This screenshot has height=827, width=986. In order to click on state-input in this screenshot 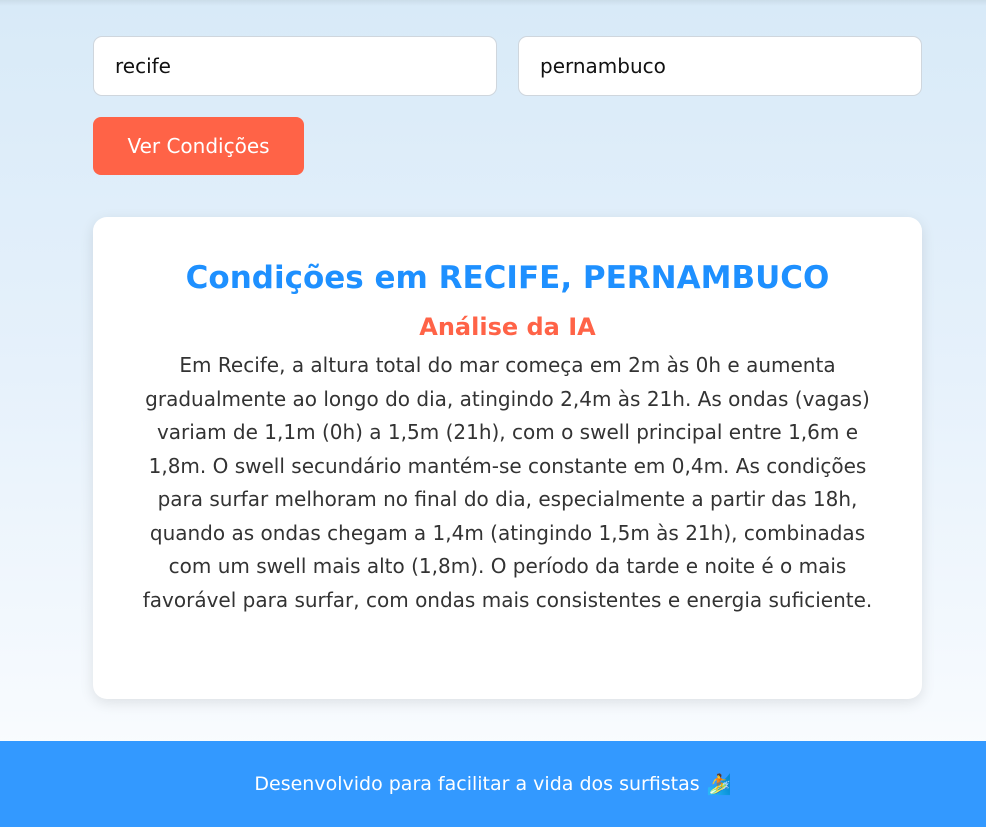, I will do `click(720, 66)`.